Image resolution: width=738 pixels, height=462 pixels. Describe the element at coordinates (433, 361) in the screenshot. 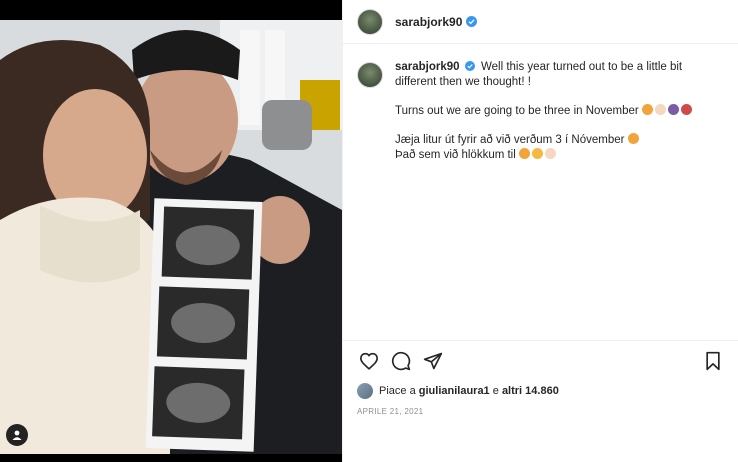

I see `paper-plane-icon` at that location.